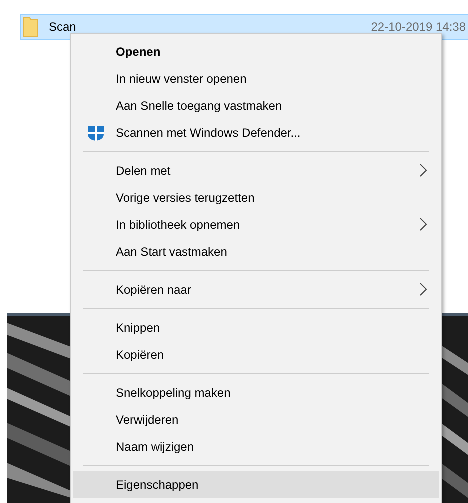  What do you see at coordinates (157, 485) in the screenshot?
I see `menu-item-label: Eigenschappen` at bounding box center [157, 485].